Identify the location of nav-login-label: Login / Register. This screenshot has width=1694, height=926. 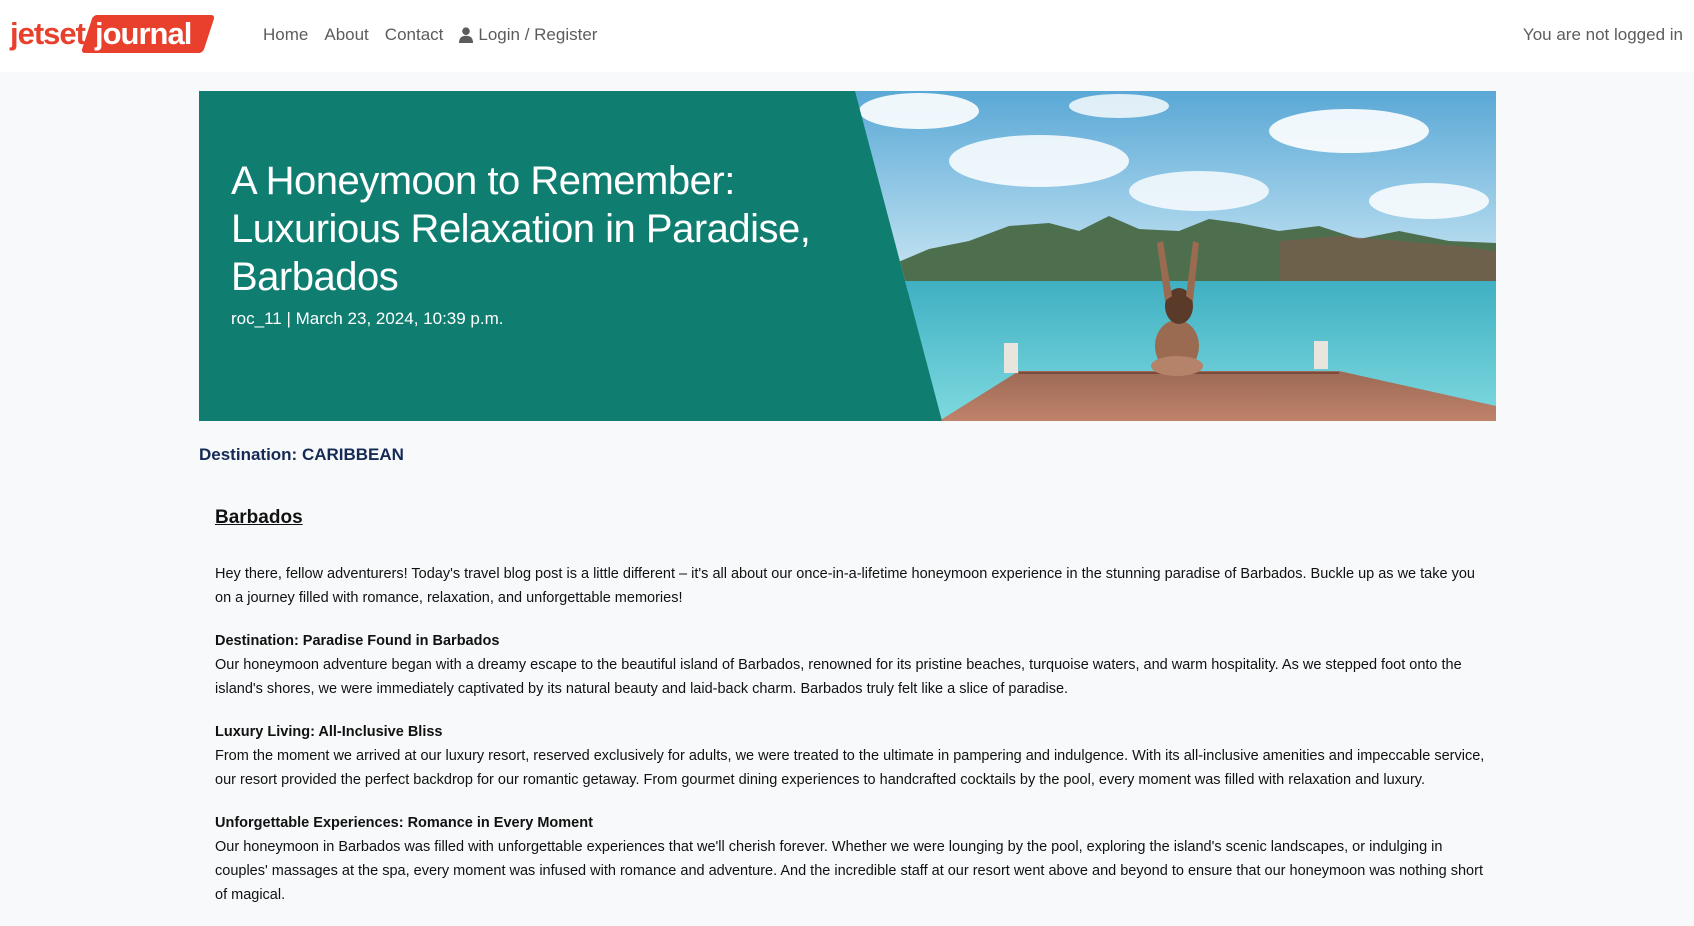
(538, 34).